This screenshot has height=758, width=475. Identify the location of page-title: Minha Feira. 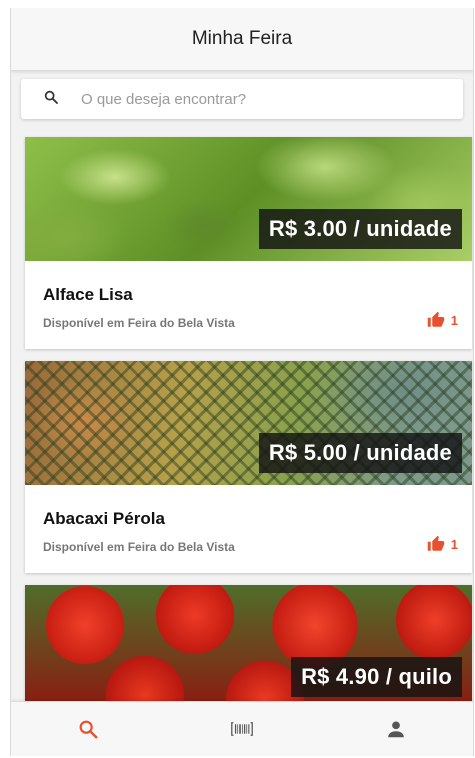
(242, 38).